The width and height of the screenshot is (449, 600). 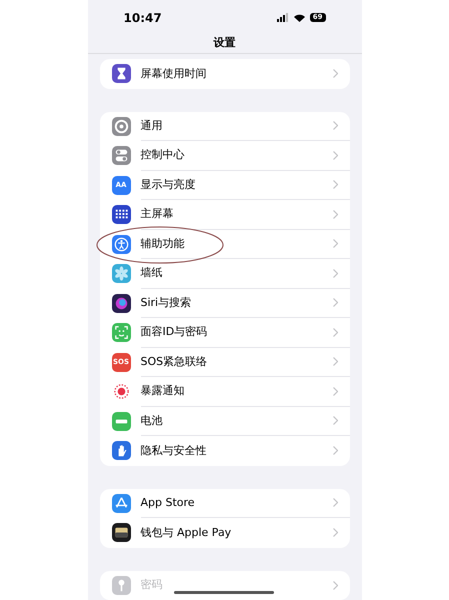 What do you see at coordinates (224, 43) in the screenshot?
I see `page-title: 设置` at bounding box center [224, 43].